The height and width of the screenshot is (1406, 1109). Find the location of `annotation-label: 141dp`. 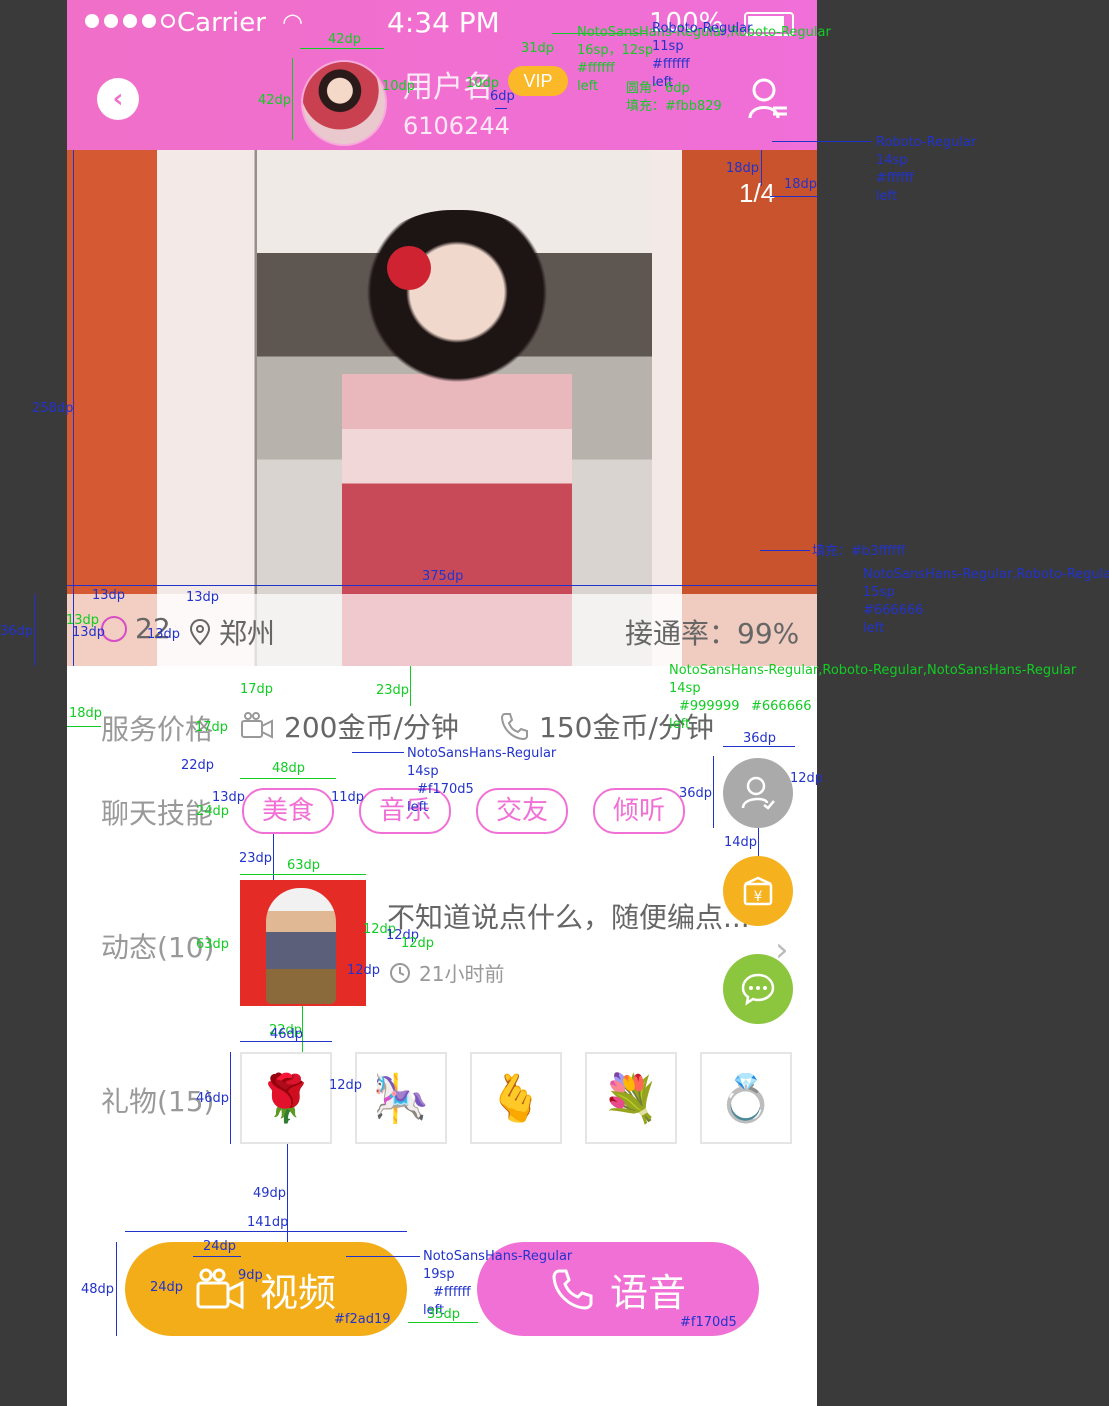

annotation-label: 141dp is located at coordinates (268, 1222).